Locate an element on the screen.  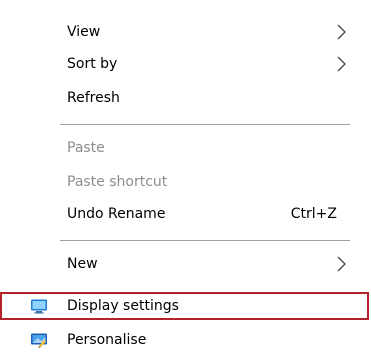
menu-item-personalise: Personalise is located at coordinates (181, 340).